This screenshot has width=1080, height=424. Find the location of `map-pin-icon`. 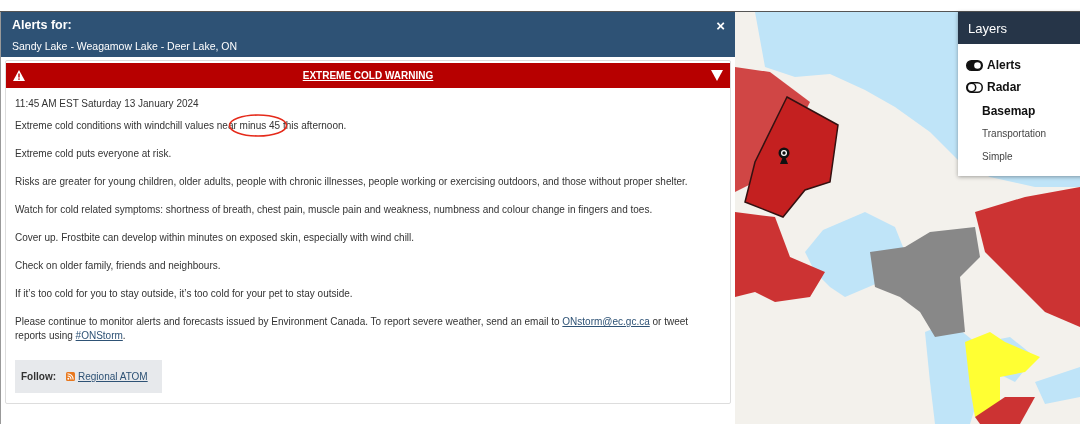

map-pin-icon is located at coordinates (784, 155).